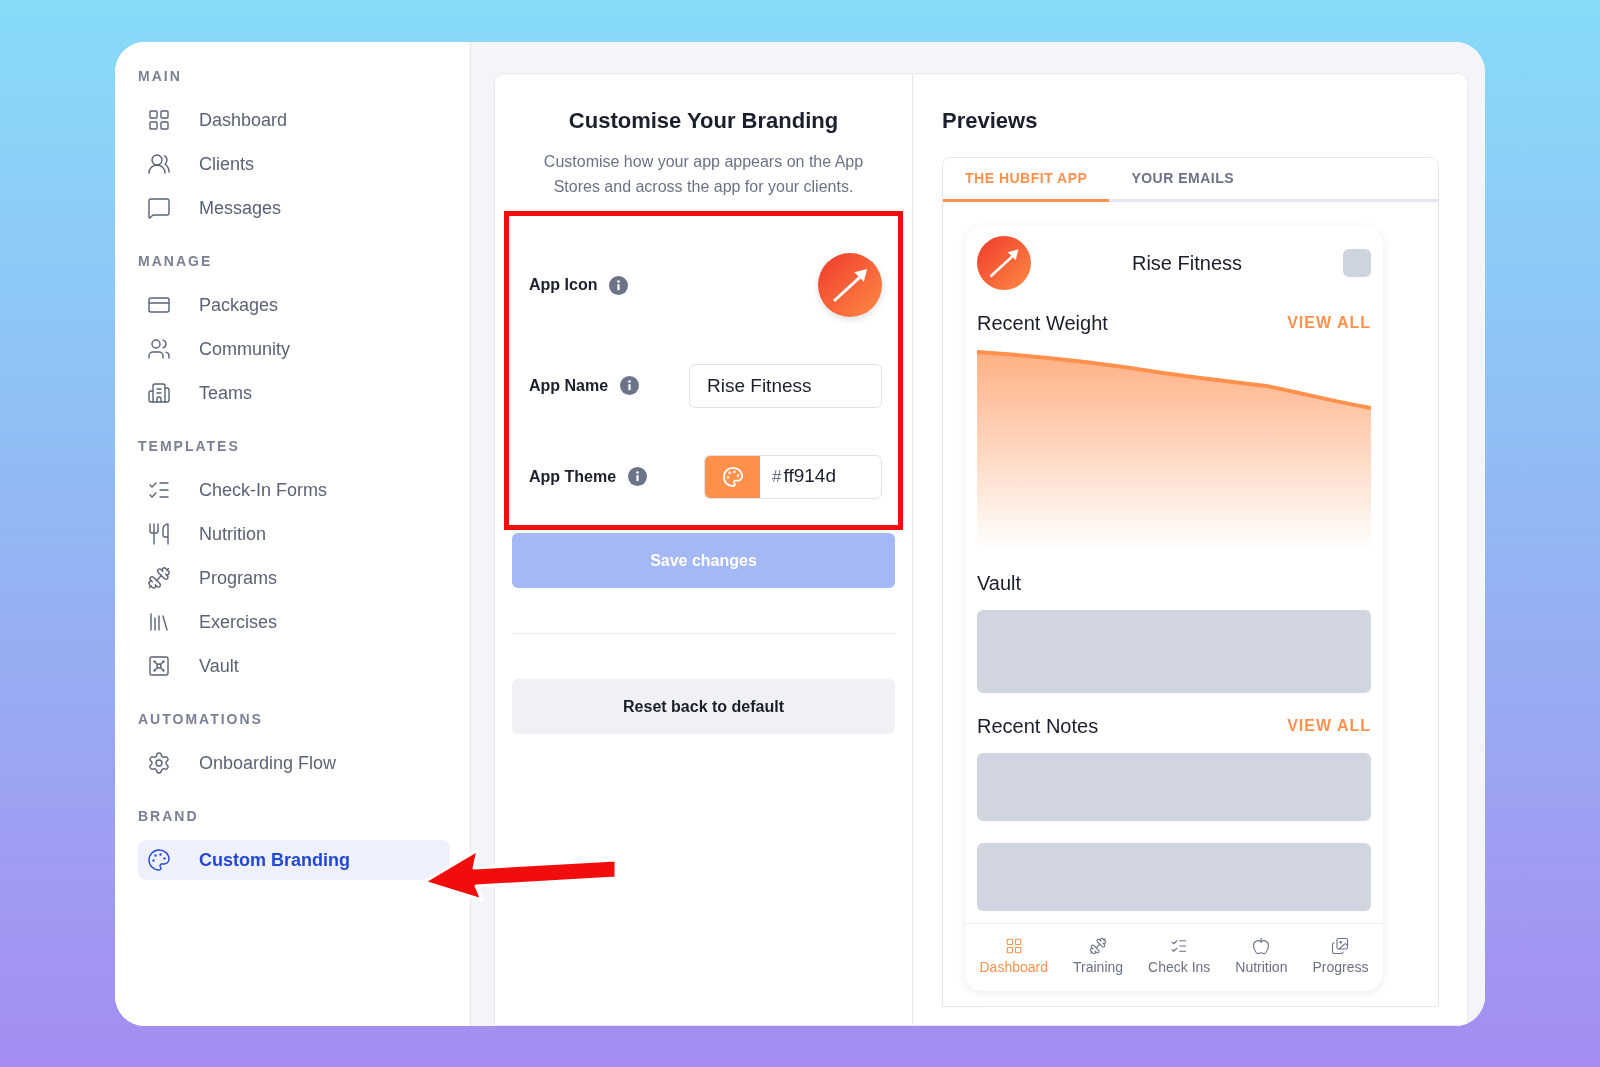 Image resolution: width=1600 pixels, height=1067 pixels. Describe the element at coordinates (294, 349) in the screenshot. I see `sidebar-item: Community` at that location.